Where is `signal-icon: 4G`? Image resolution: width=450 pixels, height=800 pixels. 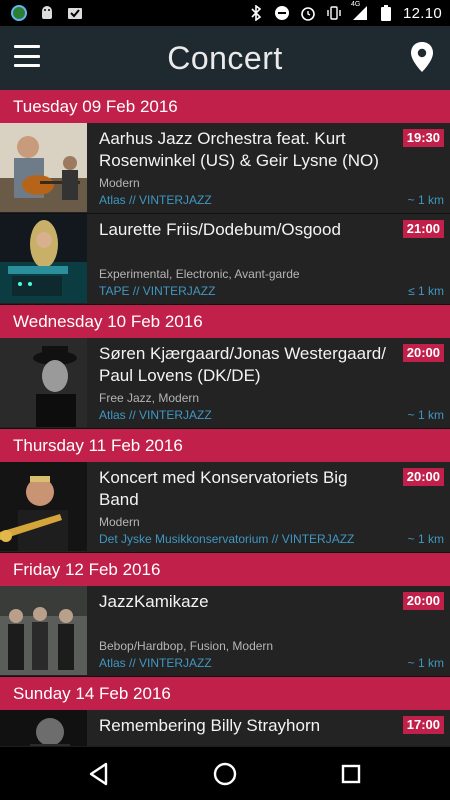 signal-icon: 4G is located at coordinates (359, 11).